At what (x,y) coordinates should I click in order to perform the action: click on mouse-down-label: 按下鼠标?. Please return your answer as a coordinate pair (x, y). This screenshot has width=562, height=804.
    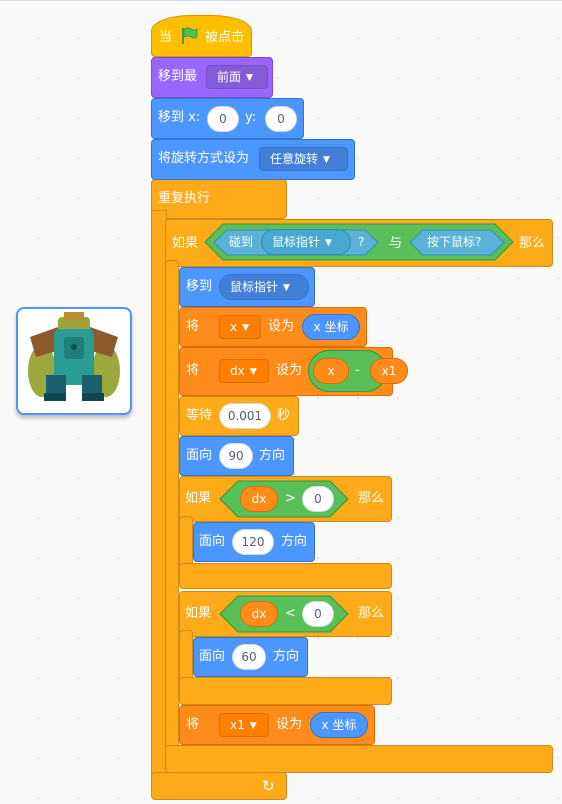
    Looking at the image, I should click on (454, 242).